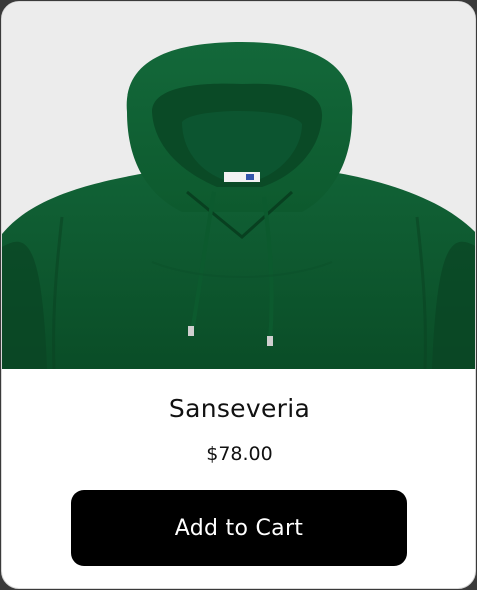 The height and width of the screenshot is (590, 477). I want to click on add-to-cart-button: Add to Cart, so click(239, 528).